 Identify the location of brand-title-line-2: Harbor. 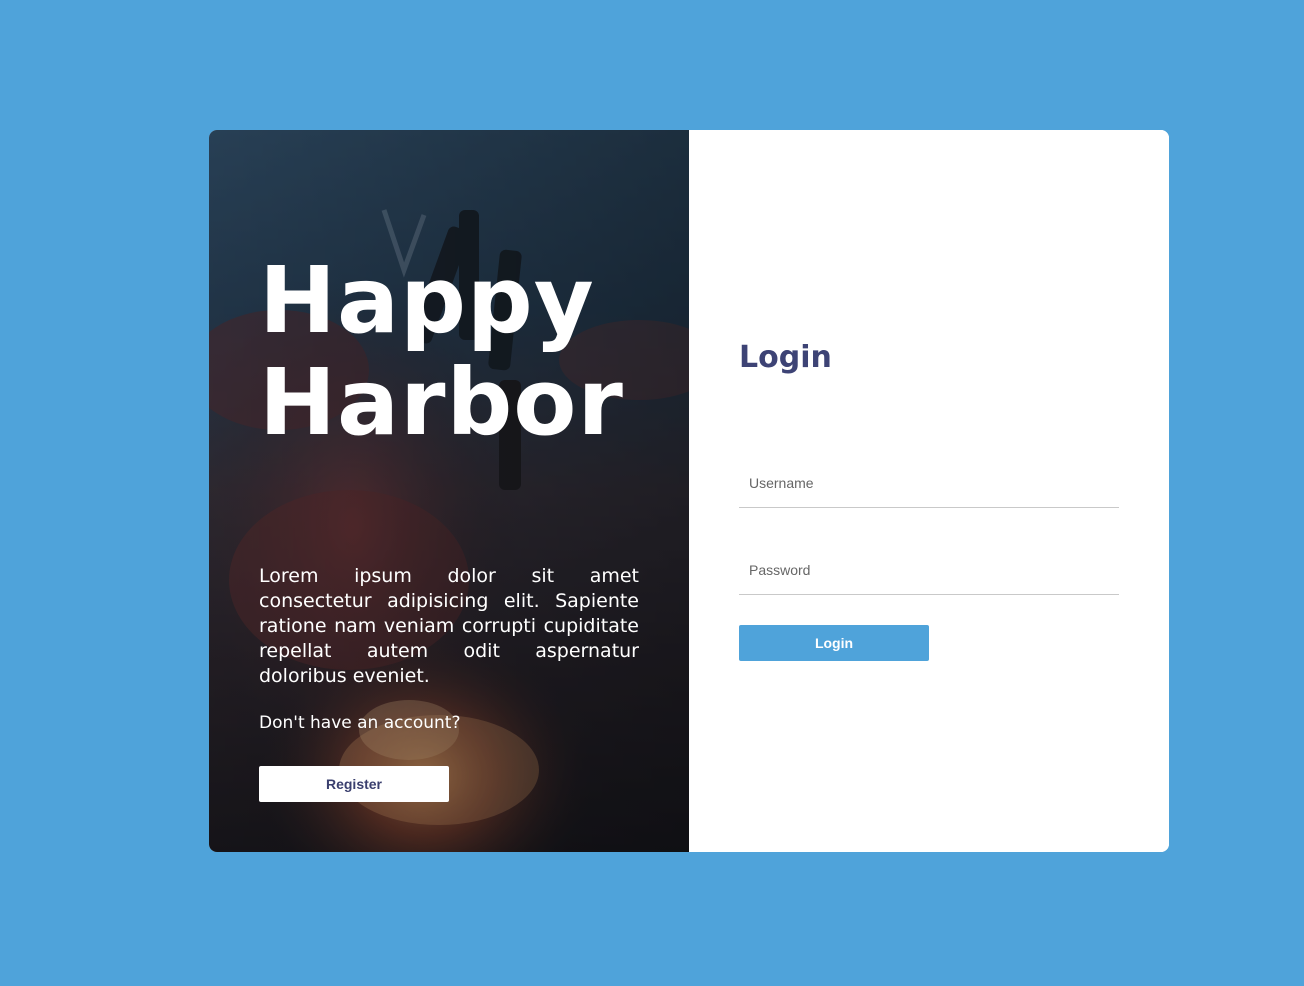
(441, 402).